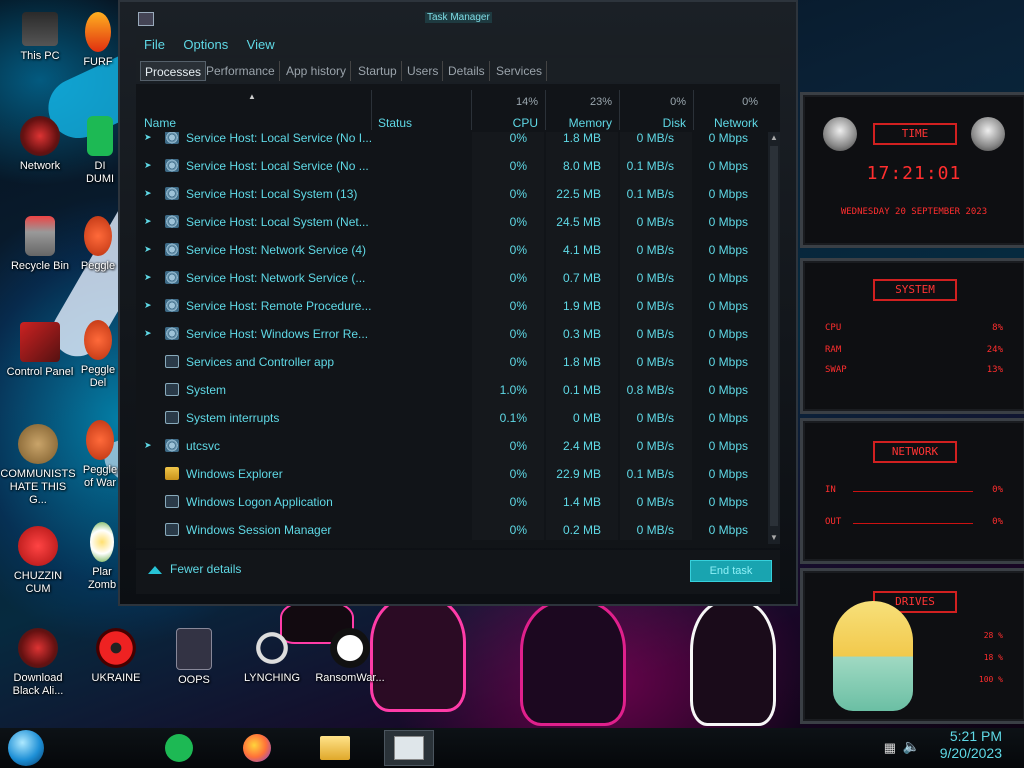 Image resolution: width=1024 pixels, height=768 pixels. Describe the element at coordinates (581, 446) in the screenshot. I see `process-memory: 2.4 MB` at that location.